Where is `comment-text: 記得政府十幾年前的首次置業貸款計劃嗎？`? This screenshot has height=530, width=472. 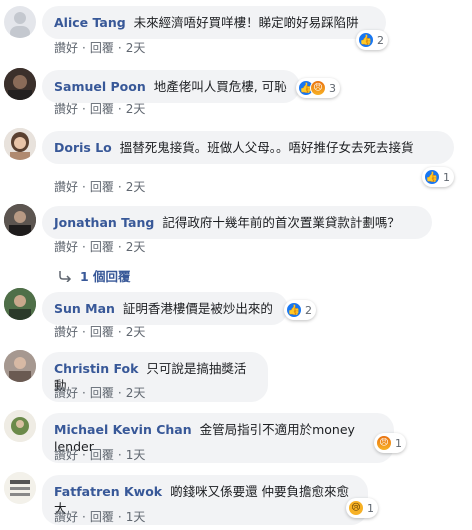
comment-text: 記得政府十幾年前的首次置業貸款計劃嗎？ is located at coordinates (281, 222).